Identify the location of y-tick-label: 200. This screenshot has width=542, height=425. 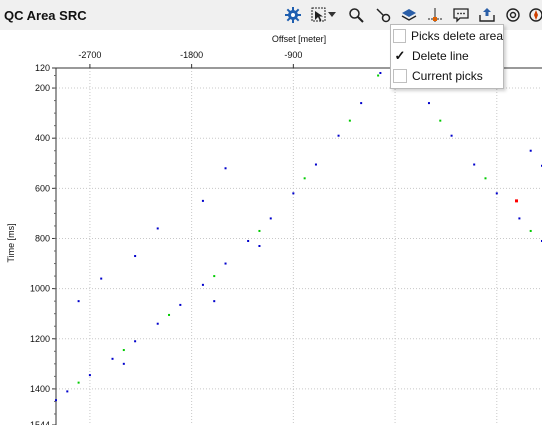
(42, 88).